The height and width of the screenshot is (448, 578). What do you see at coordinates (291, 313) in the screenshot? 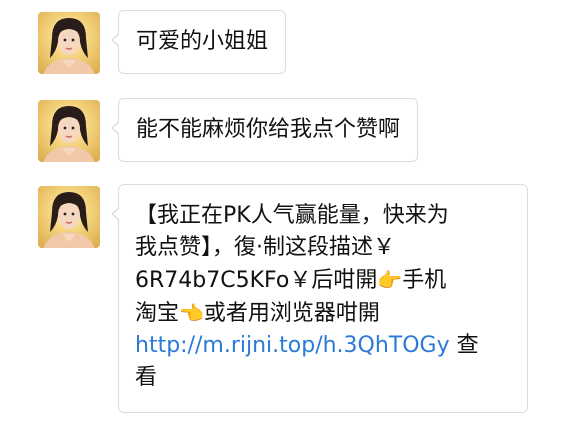
I see `message-line-text: 或者用浏览器咁開` at bounding box center [291, 313].